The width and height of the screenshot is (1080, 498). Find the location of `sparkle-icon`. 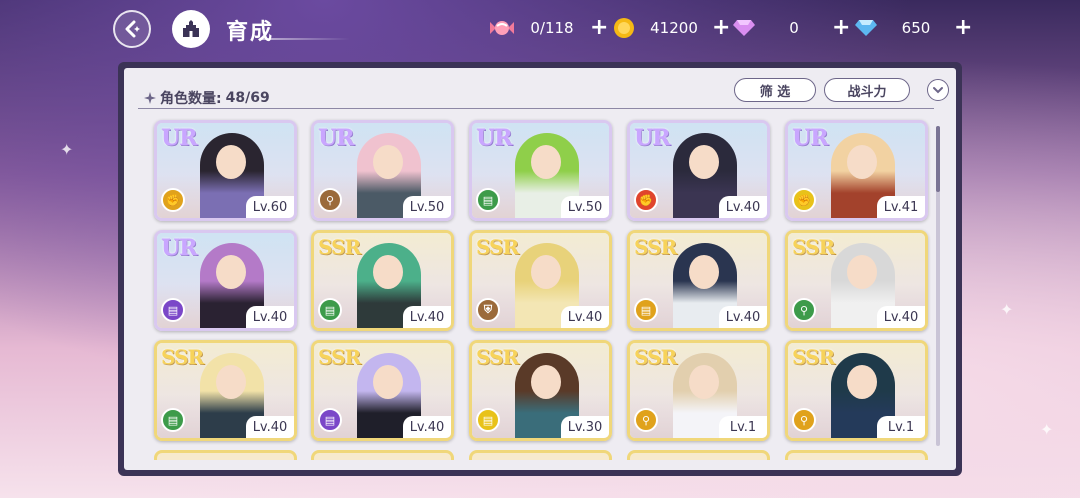

sparkle-icon is located at coordinates (150, 98).